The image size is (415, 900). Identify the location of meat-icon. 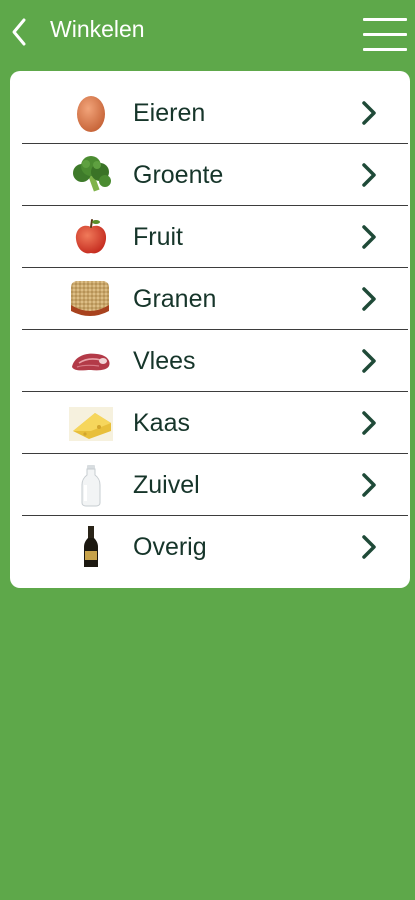
(91, 361).